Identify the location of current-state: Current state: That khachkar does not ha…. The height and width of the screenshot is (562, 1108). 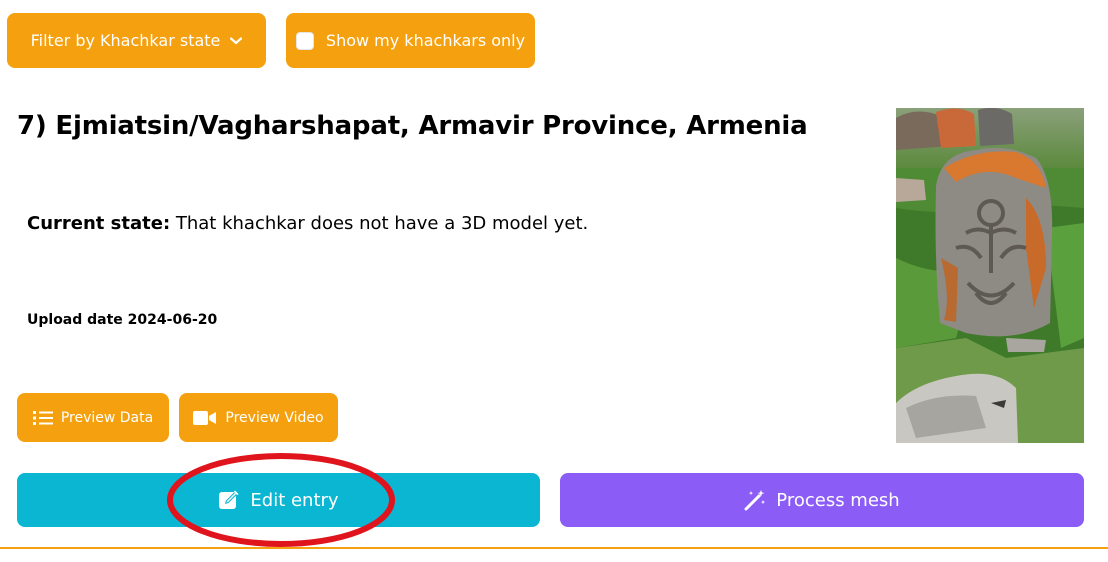
(307, 223).